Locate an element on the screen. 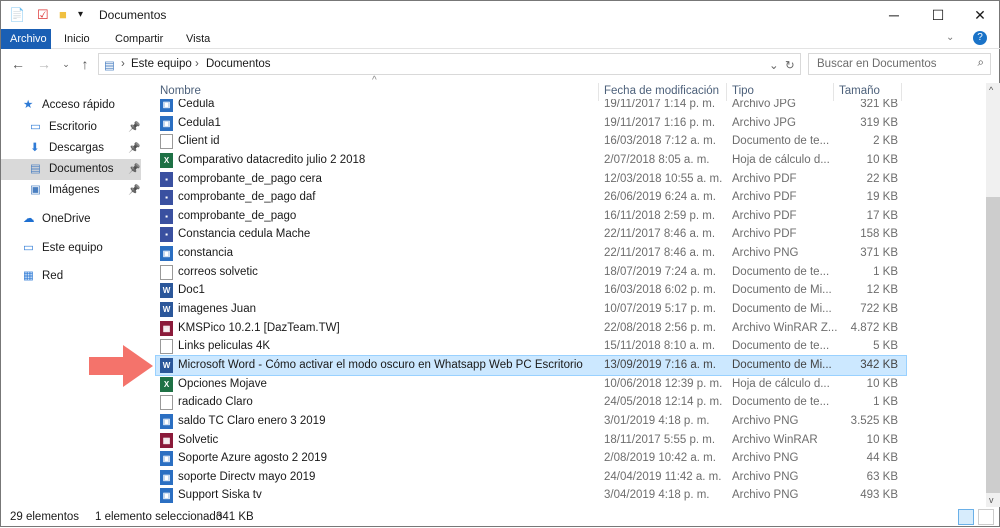 This screenshot has height=528, width=1000. file-size: 22 KB is located at coordinates (882, 178).